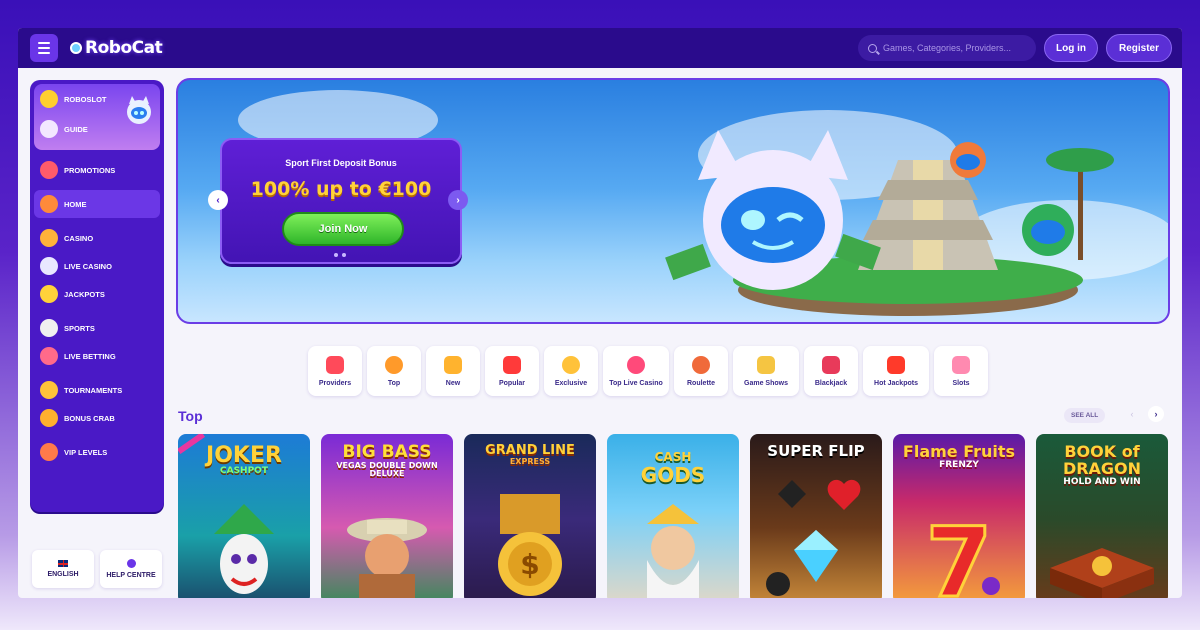 Image resolution: width=1200 pixels, height=630 pixels. Describe the element at coordinates (131, 575) in the screenshot. I see `help-label: HELP CENTRE` at that location.